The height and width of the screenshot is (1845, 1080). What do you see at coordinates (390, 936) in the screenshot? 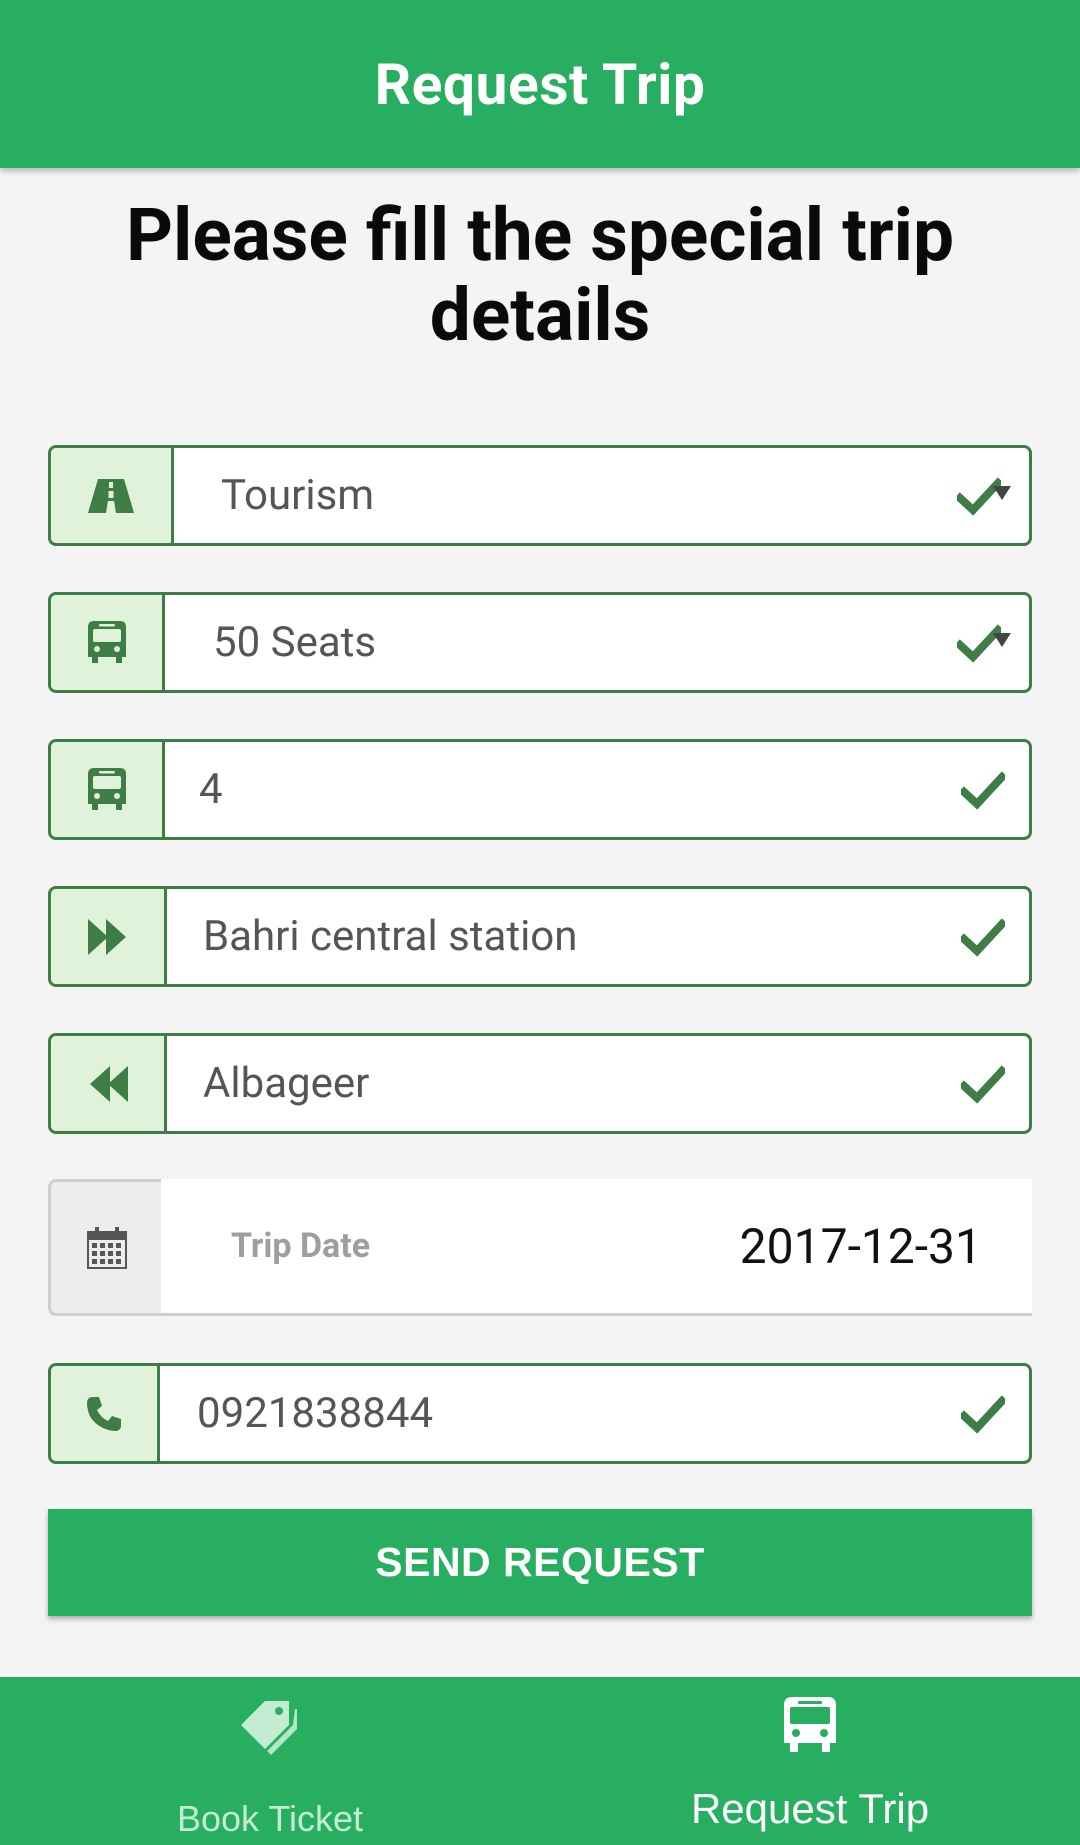
I see `from-location-value: Bahri central station` at bounding box center [390, 936].